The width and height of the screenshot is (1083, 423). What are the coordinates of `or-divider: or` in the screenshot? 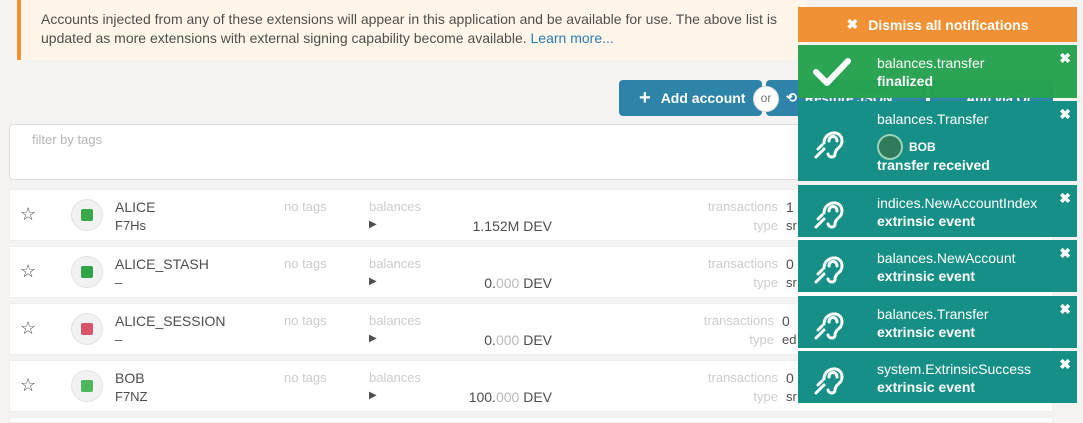 It's located at (766, 99).